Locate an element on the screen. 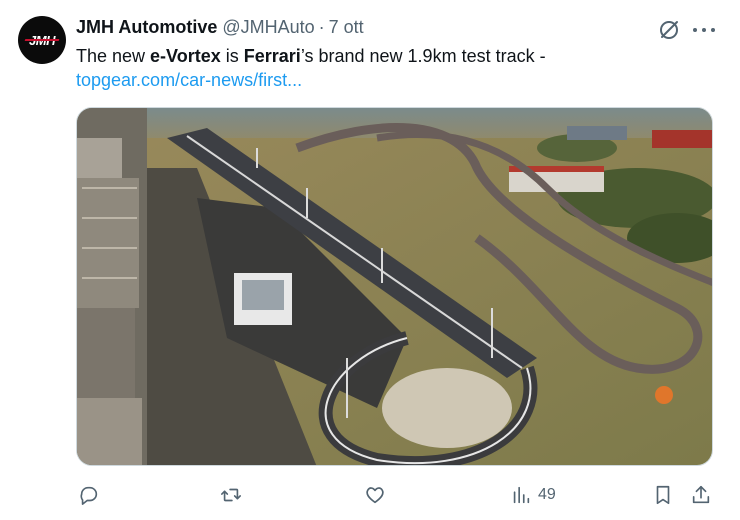 The width and height of the screenshot is (740, 520). bookmark-icon is located at coordinates (663, 495).